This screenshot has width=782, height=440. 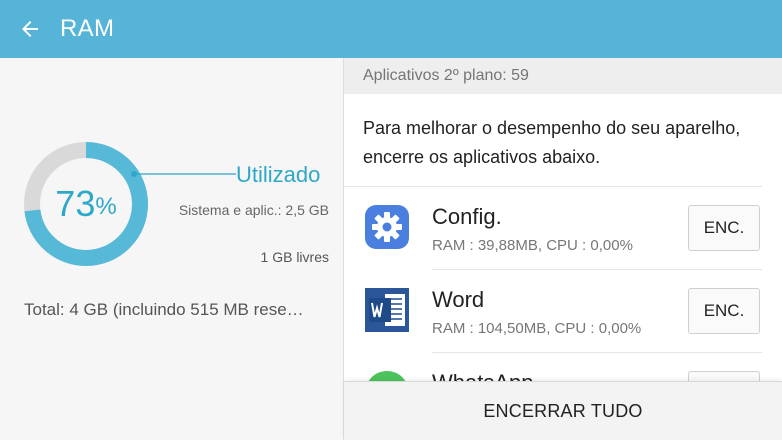 What do you see at coordinates (294, 257) in the screenshot?
I see `free-memory: 1 GB livres` at bounding box center [294, 257].